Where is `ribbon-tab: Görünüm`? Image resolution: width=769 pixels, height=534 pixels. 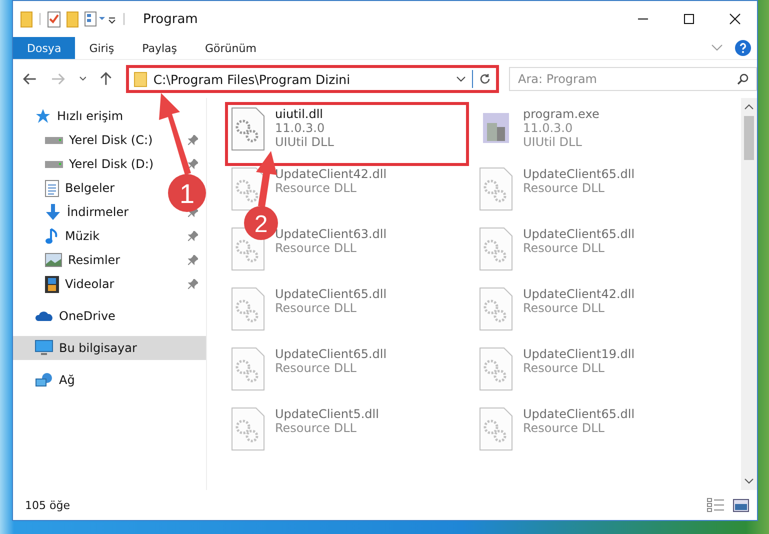 ribbon-tab: Görünüm is located at coordinates (230, 48).